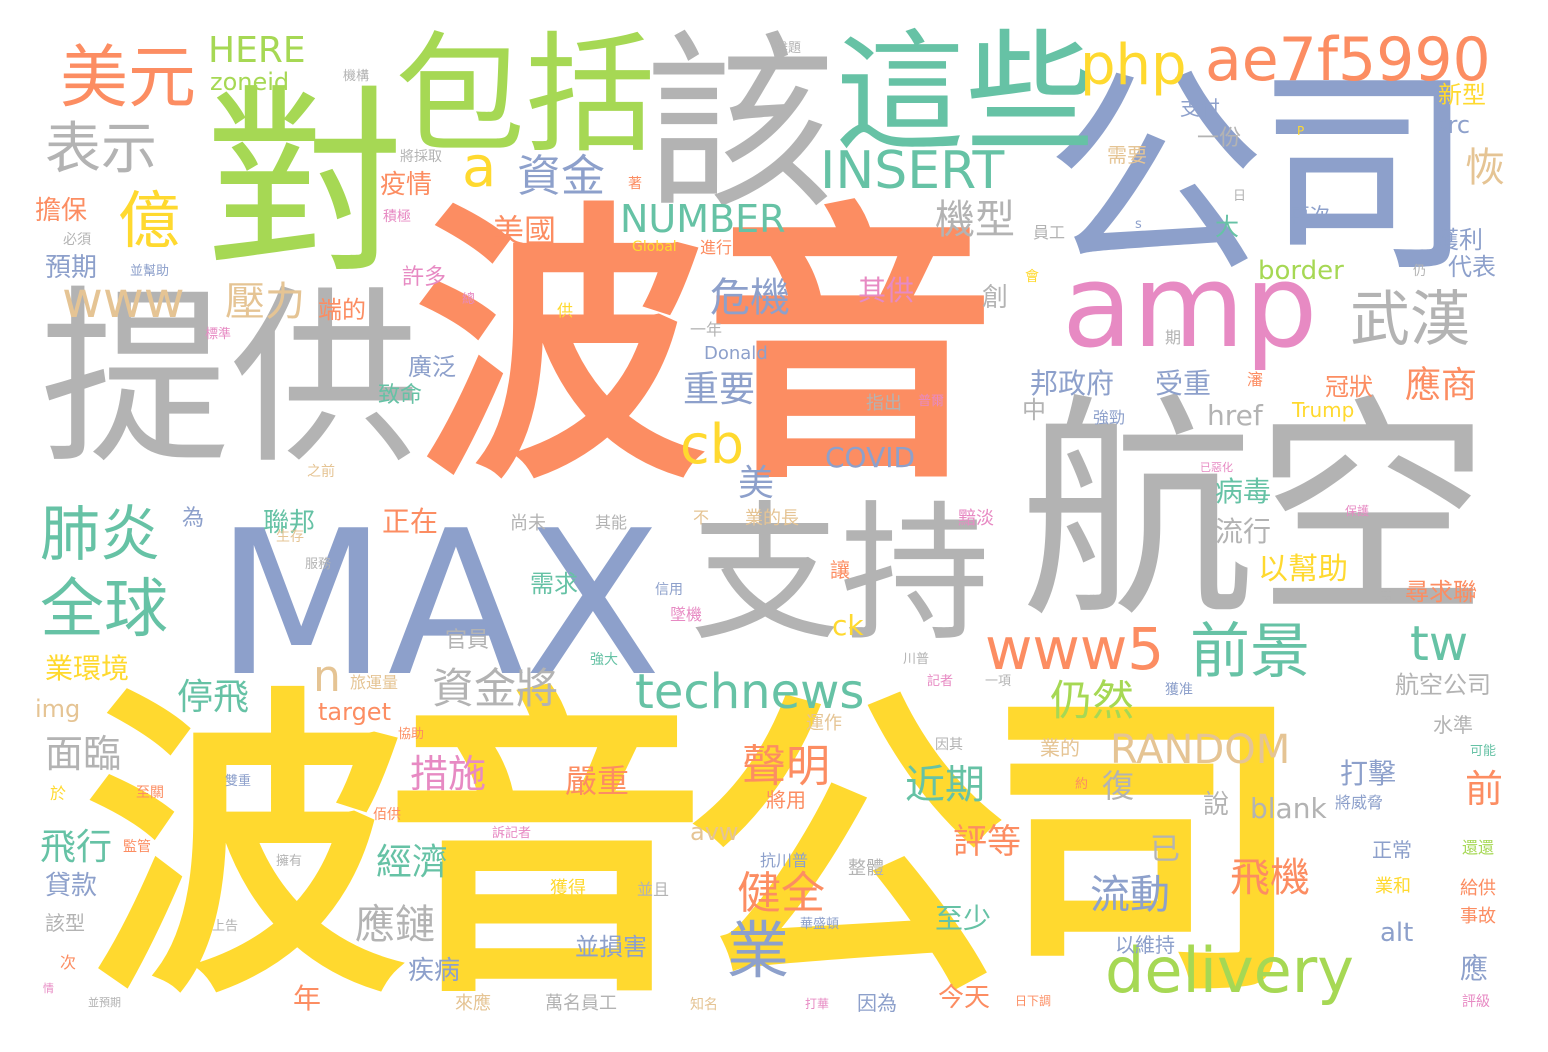  I want to click on word: n, so click(327, 676).